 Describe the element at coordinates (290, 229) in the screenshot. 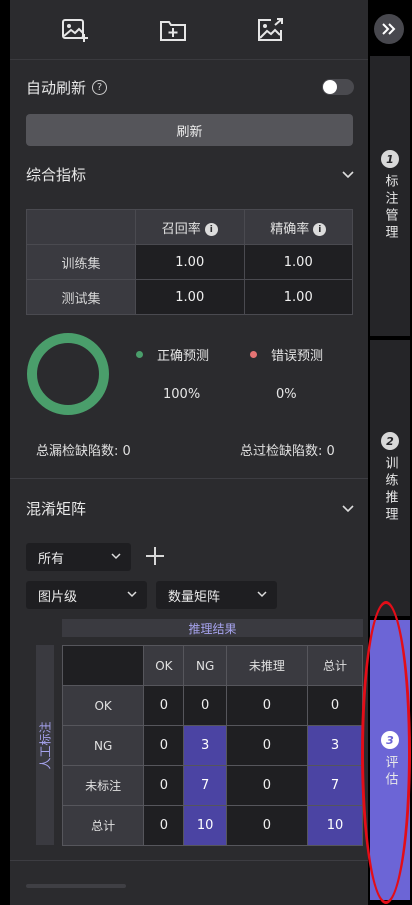

I see `precision-header-label: 精确率` at that location.